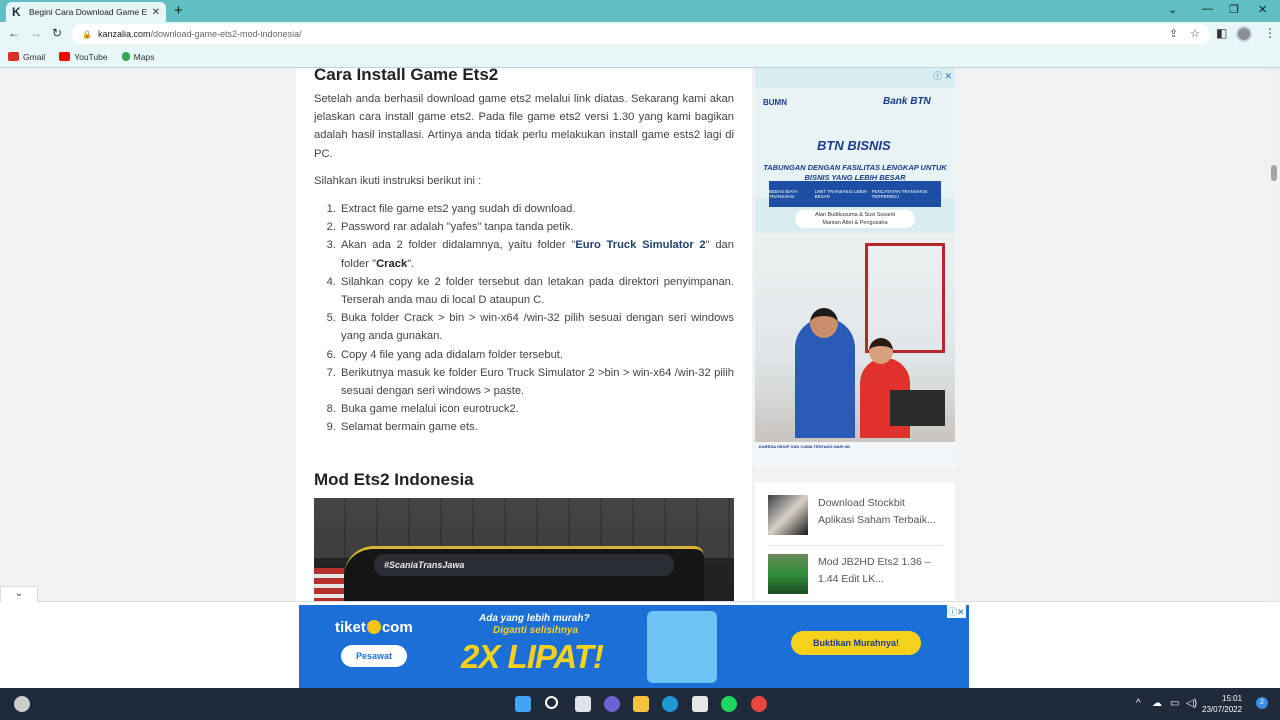 This screenshot has height=720, width=1280. What do you see at coordinates (65, 56) in the screenshot?
I see `youtube-icon` at bounding box center [65, 56].